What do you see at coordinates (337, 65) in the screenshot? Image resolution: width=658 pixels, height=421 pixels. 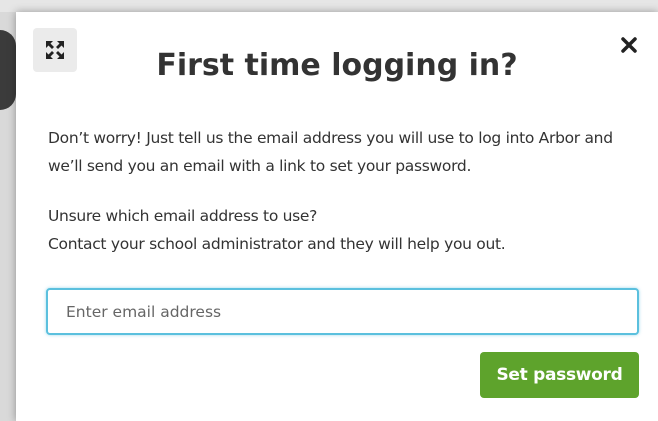 I see `modal-title: First time logging in?` at bounding box center [337, 65].